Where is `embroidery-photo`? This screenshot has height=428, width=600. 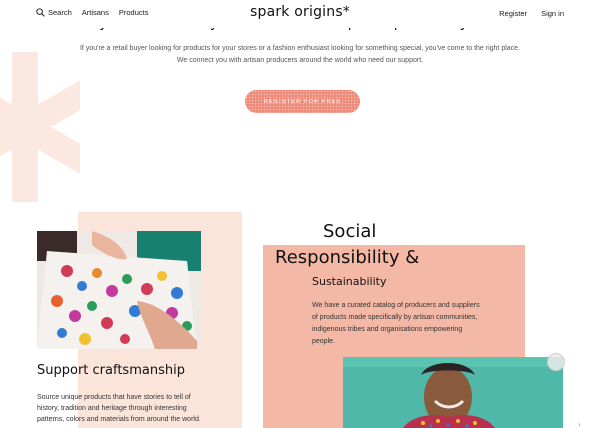 embroidery-photo is located at coordinates (119, 290).